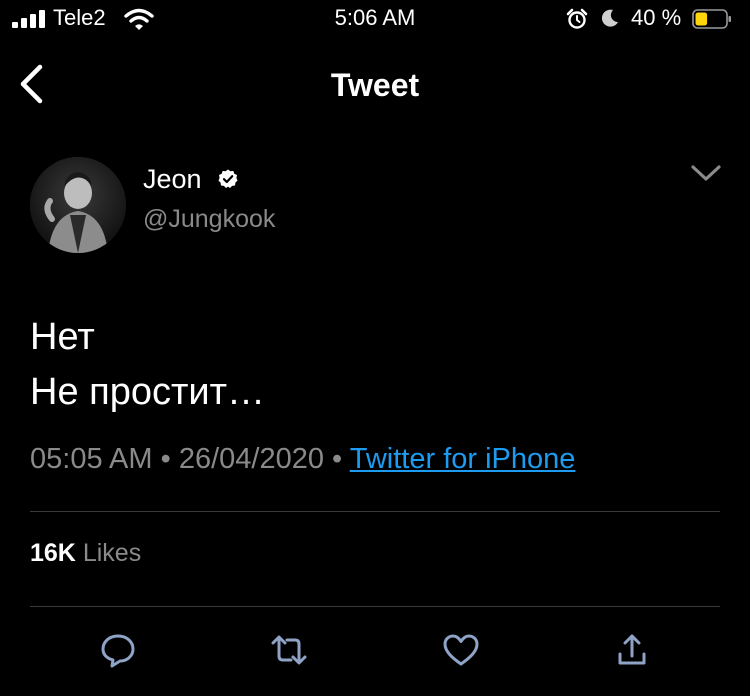 This screenshot has width=750, height=696. What do you see at coordinates (78, 205) in the screenshot?
I see `avatar` at bounding box center [78, 205].